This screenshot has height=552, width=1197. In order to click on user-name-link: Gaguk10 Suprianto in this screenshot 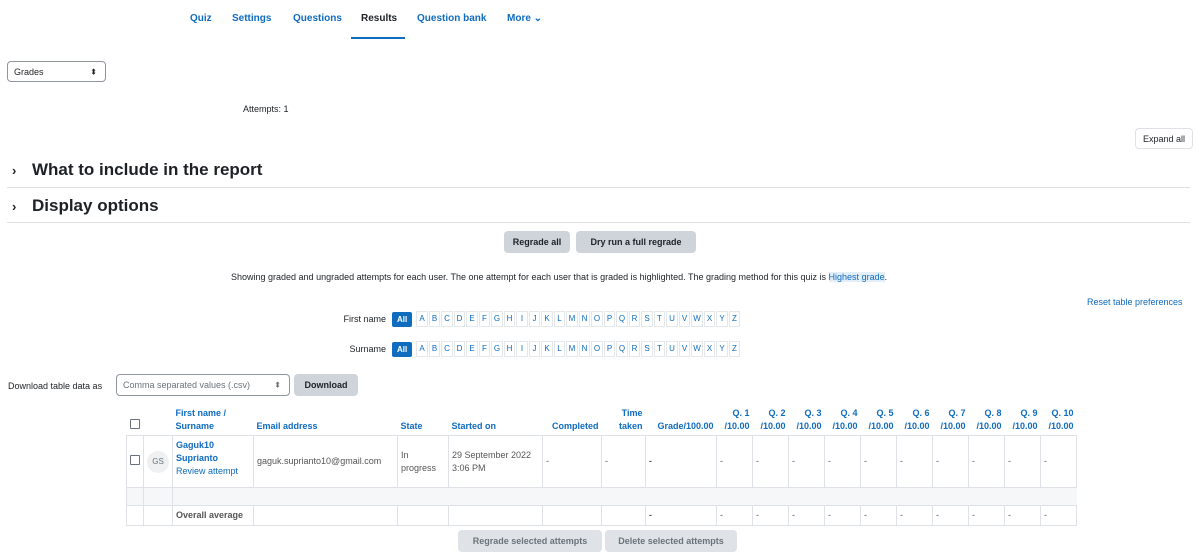, I will do `click(213, 452)`.